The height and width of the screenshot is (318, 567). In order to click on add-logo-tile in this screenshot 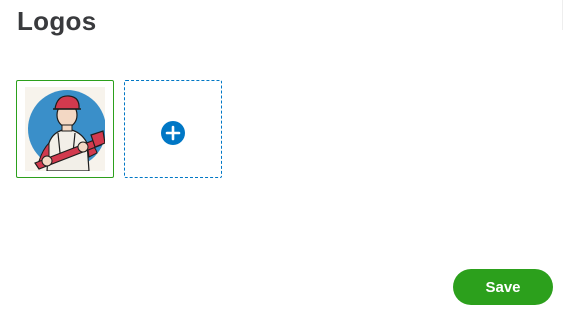, I will do `click(173, 129)`.